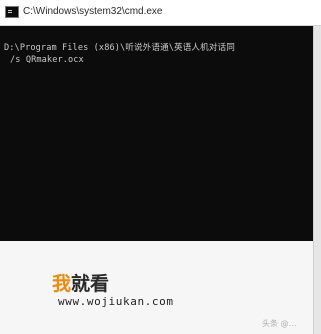 This screenshot has width=321, height=334. What do you see at coordinates (47, 60) in the screenshot?
I see `console-line: /s QRmaker.ocx` at bounding box center [47, 60].